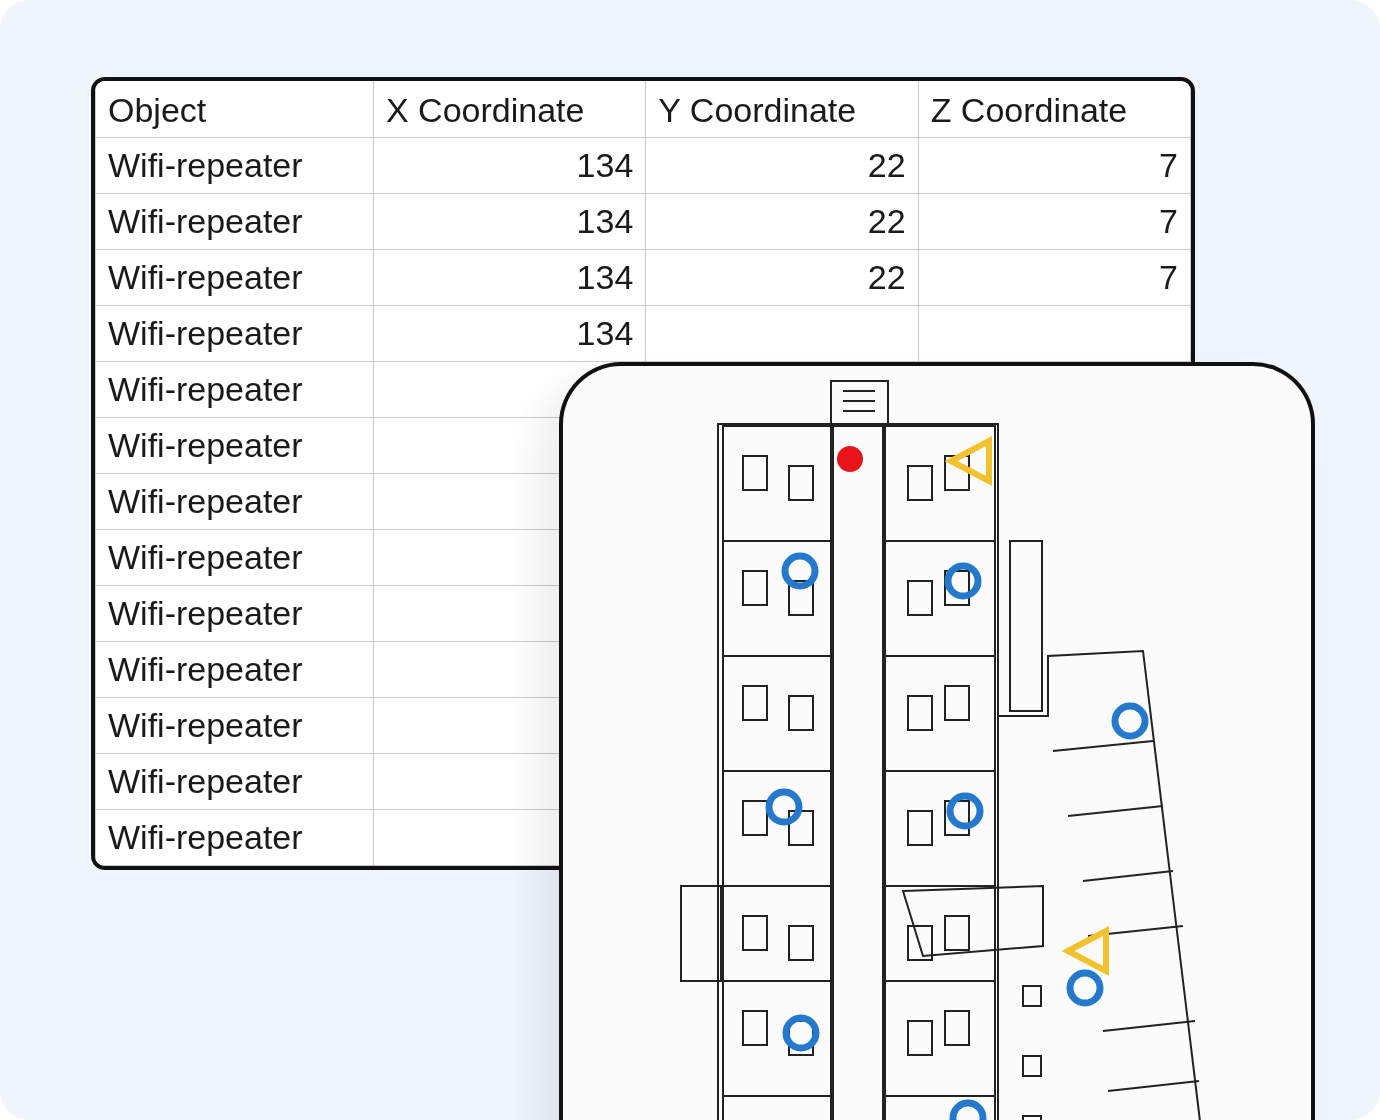 The width and height of the screenshot is (1380, 1120). I want to click on column-header: Y Coordinate, so click(782, 109).